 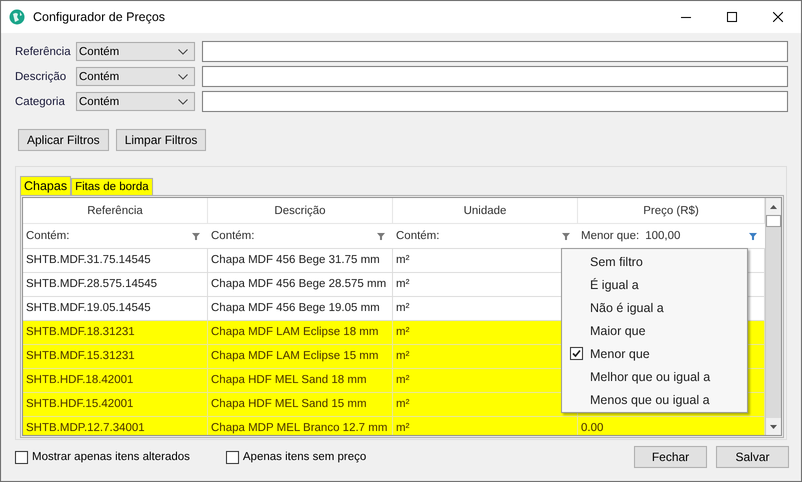 What do you see at coordinates (773, 426) in the screenshot?
I see `scroll-down-icon` at bounding box center [773, 426].